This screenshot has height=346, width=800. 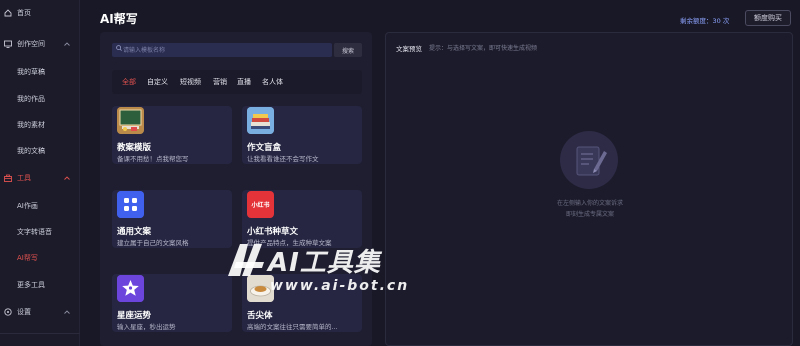 I want to click on template-card-essay-box: 作文盲盒 让我看看谁还不会写作文, so click(x=302, y=135).